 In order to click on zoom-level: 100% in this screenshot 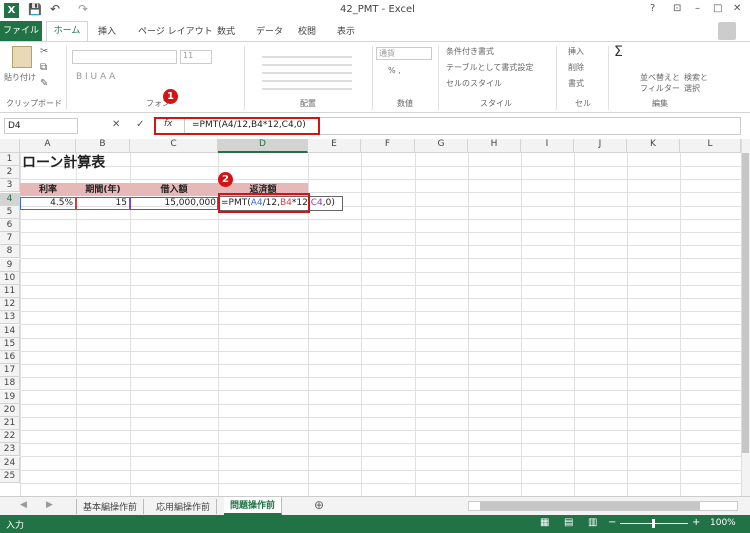, I will do `click(723, 523)`.